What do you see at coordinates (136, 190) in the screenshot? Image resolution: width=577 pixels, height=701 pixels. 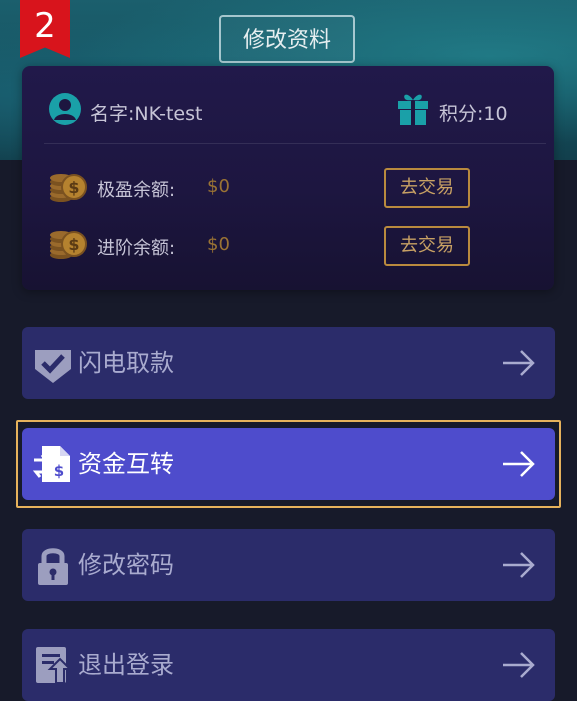 I see `balance-label: 极盈余额:` at bounding box center [136, 190].